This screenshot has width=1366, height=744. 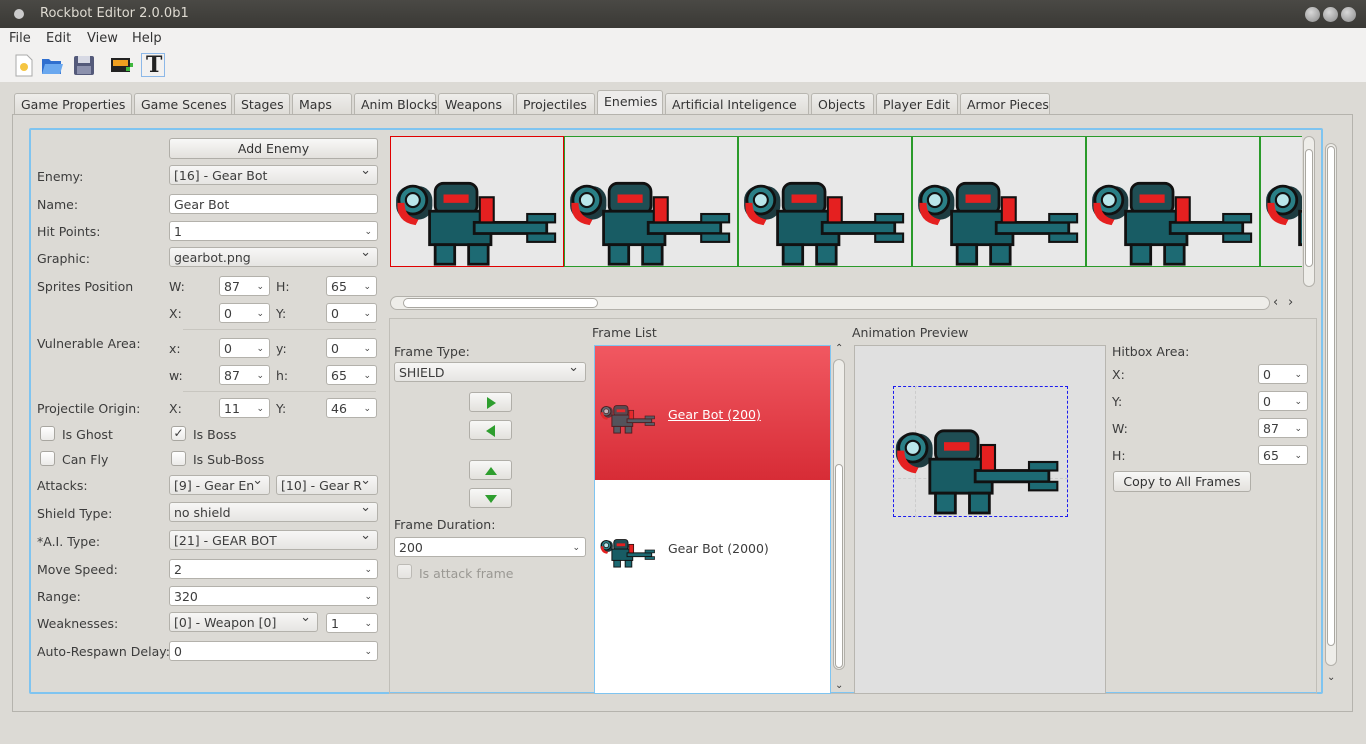 I want to click on copy-to-all-frames-button: Copy to All Frames, so click(x=1182, y=481).